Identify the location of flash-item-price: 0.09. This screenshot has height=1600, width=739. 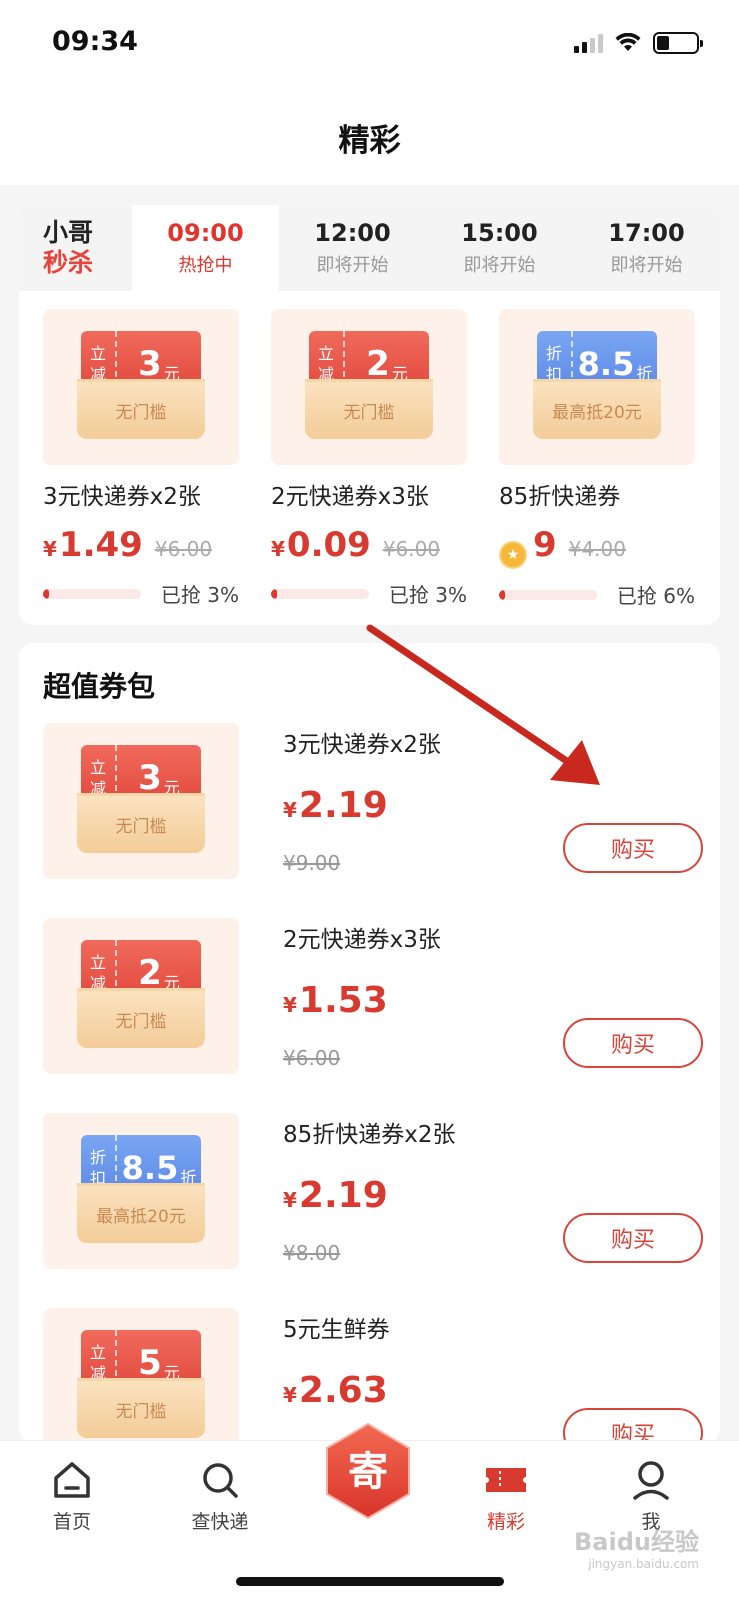
(328, 545).